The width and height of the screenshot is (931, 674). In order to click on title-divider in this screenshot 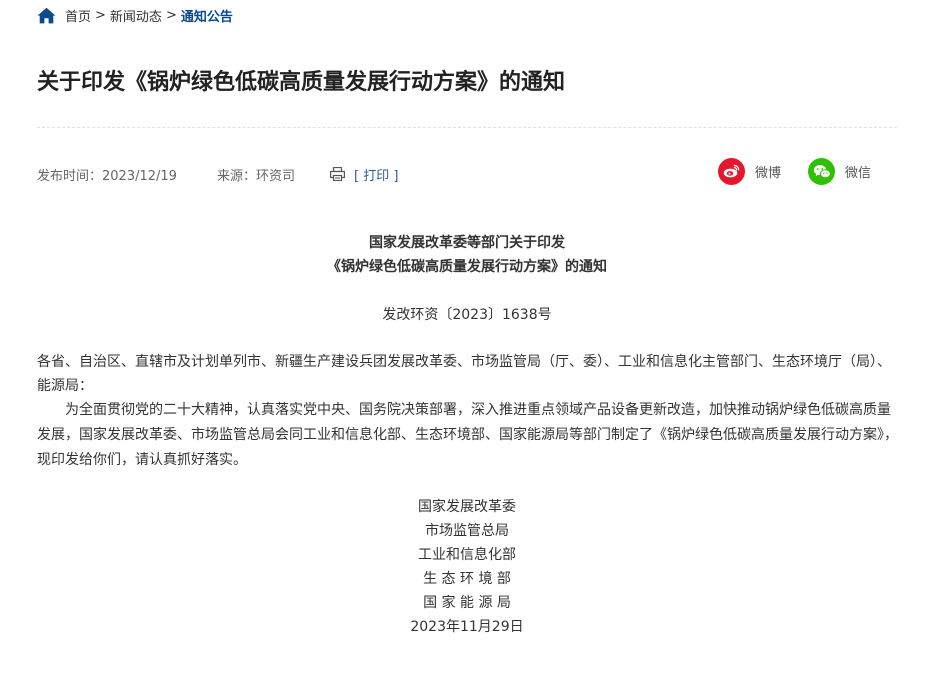, I will do `click(467, 127)`.